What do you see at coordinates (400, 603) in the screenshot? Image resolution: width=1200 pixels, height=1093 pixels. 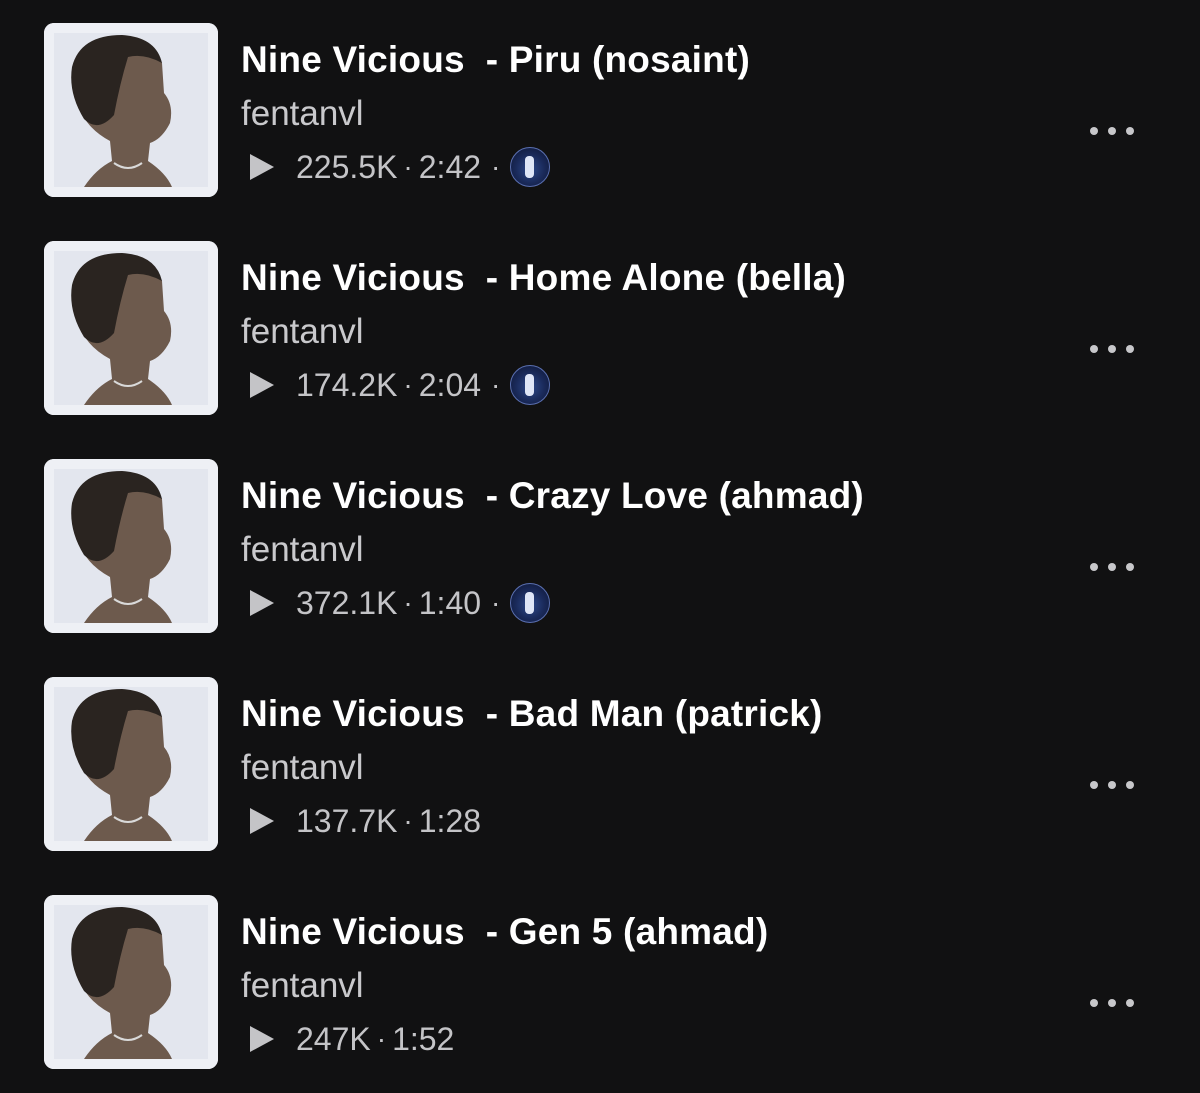 I see `track-stats: 372.1K · 1:40 ·` at bounding box center [400, 603].